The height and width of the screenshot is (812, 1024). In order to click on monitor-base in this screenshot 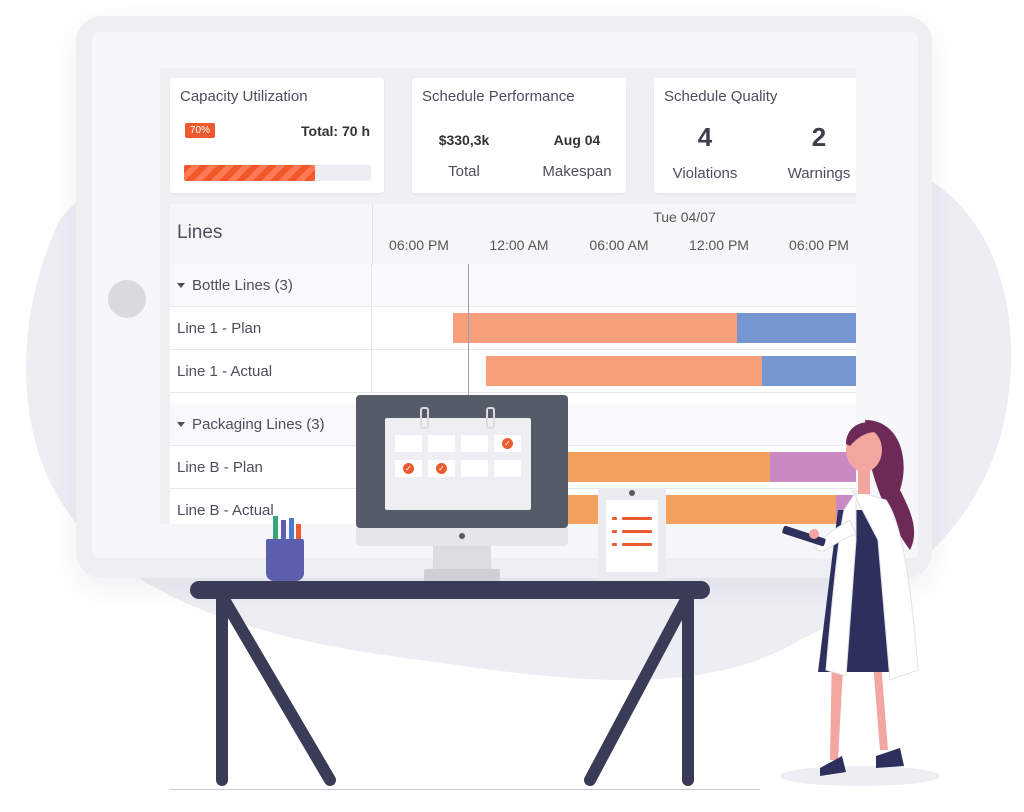, I will do `click(462, 575)`.